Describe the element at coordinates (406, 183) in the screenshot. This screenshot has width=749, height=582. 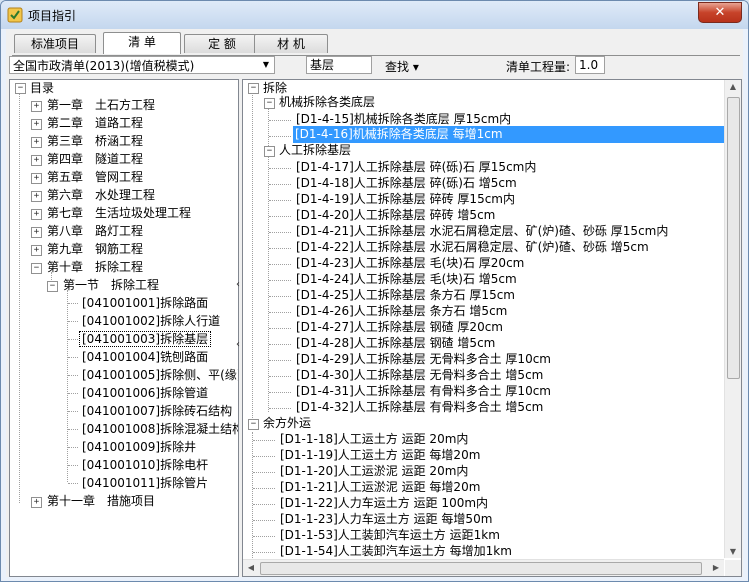
I see `tree-node: [D1-4-18]人工拆除基层 碎(砾)石 增5cm` at that location.